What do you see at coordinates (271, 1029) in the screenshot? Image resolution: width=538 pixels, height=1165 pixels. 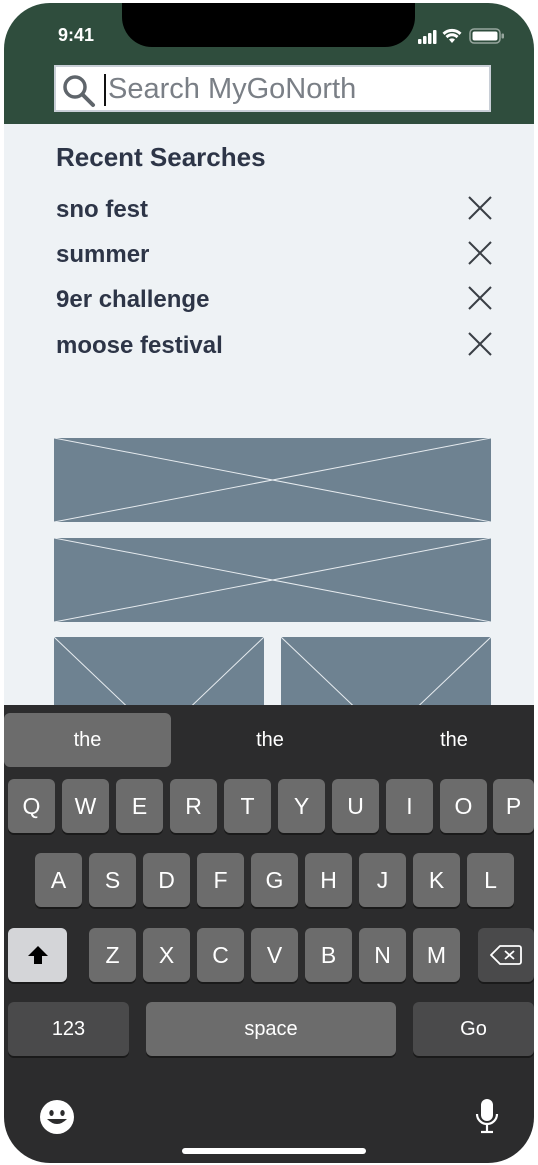 I see `space-key: space` at bounding box center [271, 1029].